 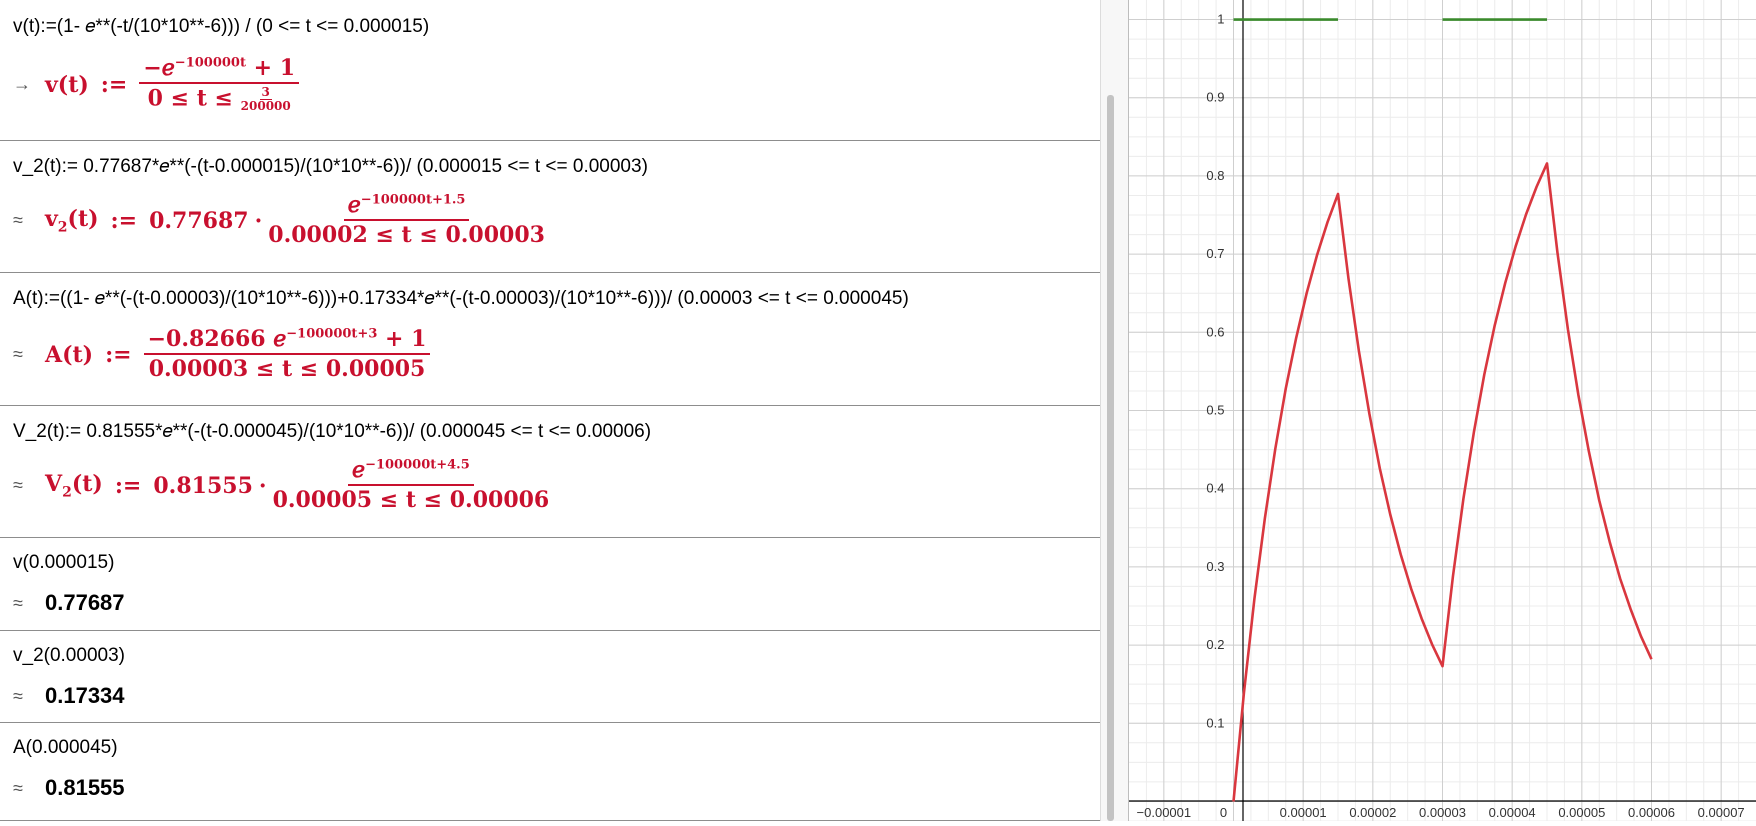 What do you see at coordinates (85, 602) in the screenshot?
I see `result-value: 0.77687` at bounding box center [85, 602].